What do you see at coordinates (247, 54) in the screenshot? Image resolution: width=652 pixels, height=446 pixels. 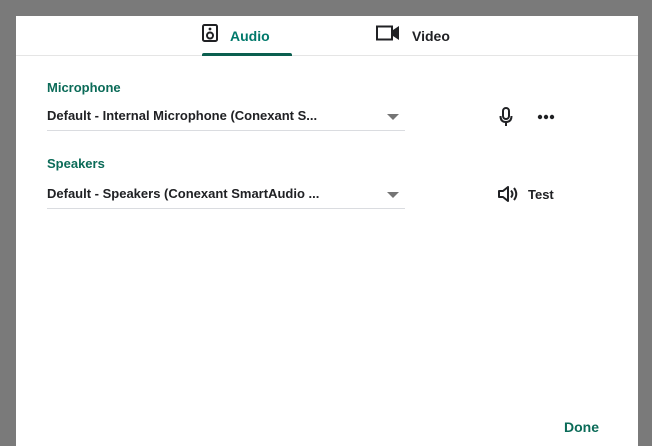 I see `active-tab-indicator` at bounding box center [247, 54].